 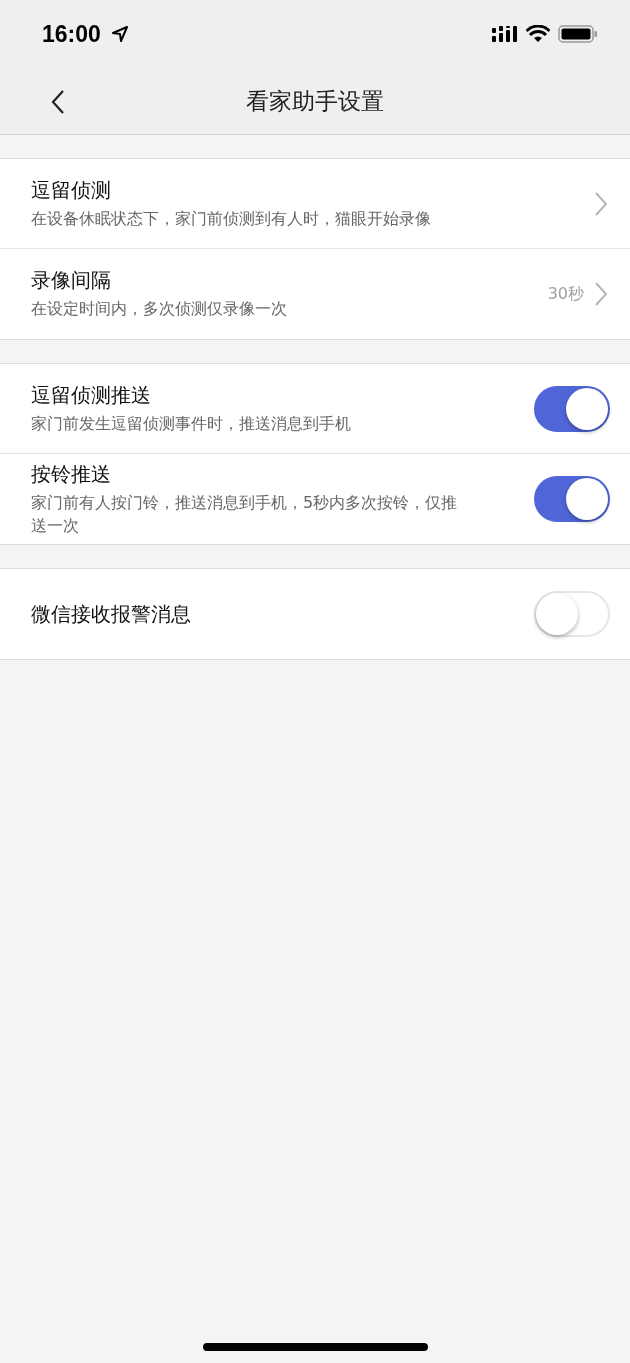 I want to click on settings-row: 逗留侦测推送 家门前发生逗留侦测事件时，推送消息到手机, so click(x=315, y=409).